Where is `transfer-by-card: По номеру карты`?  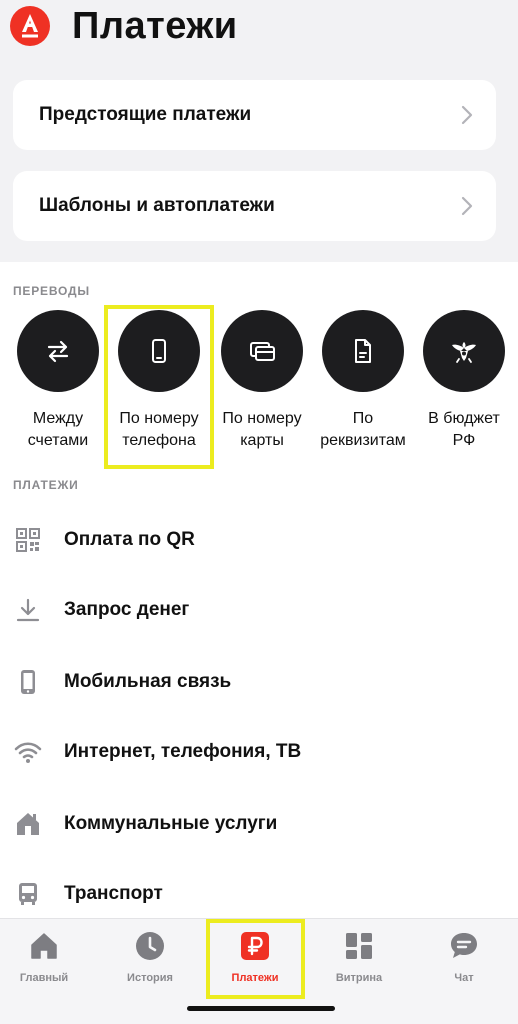
transfer-by-card: По номеру карты is located at coordinates (262, 381).